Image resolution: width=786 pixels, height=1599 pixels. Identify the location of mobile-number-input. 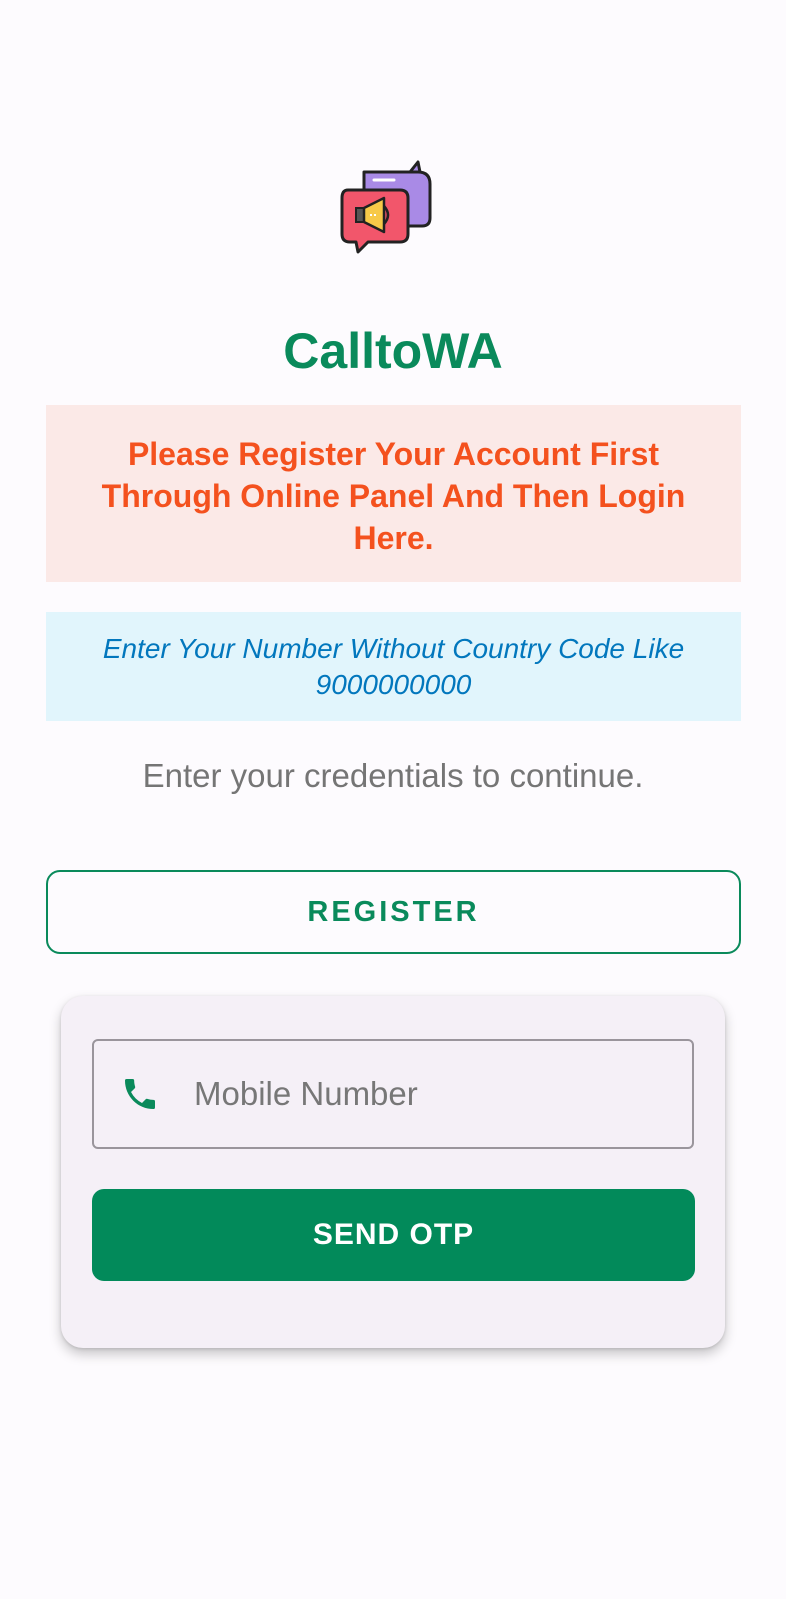
(424, 1094).